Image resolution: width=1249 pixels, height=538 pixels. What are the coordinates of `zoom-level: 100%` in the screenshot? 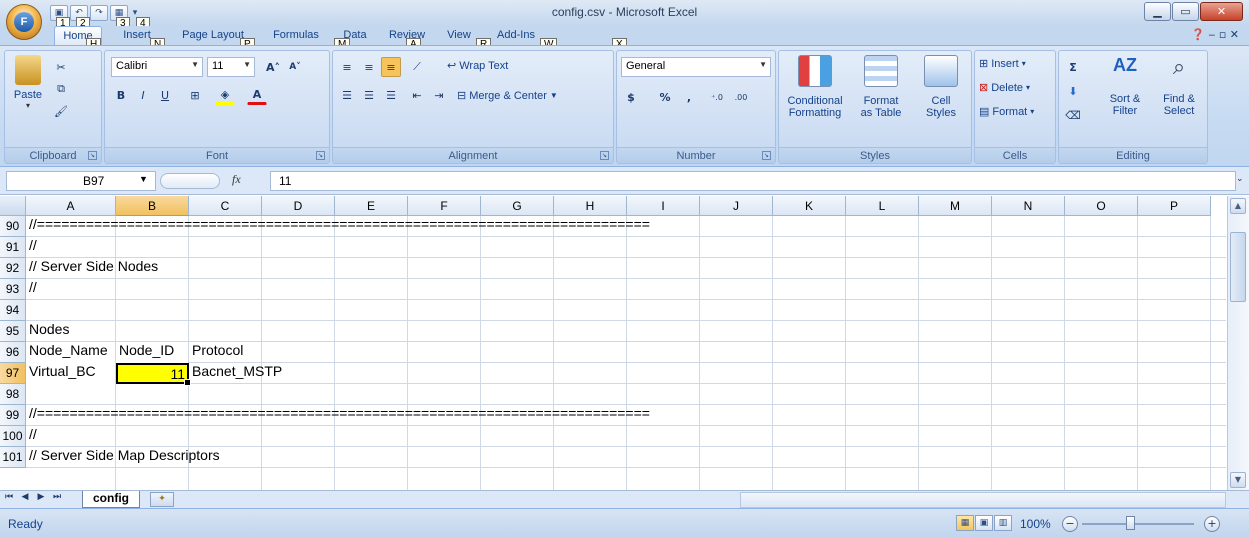 It's located at (1035, 524).